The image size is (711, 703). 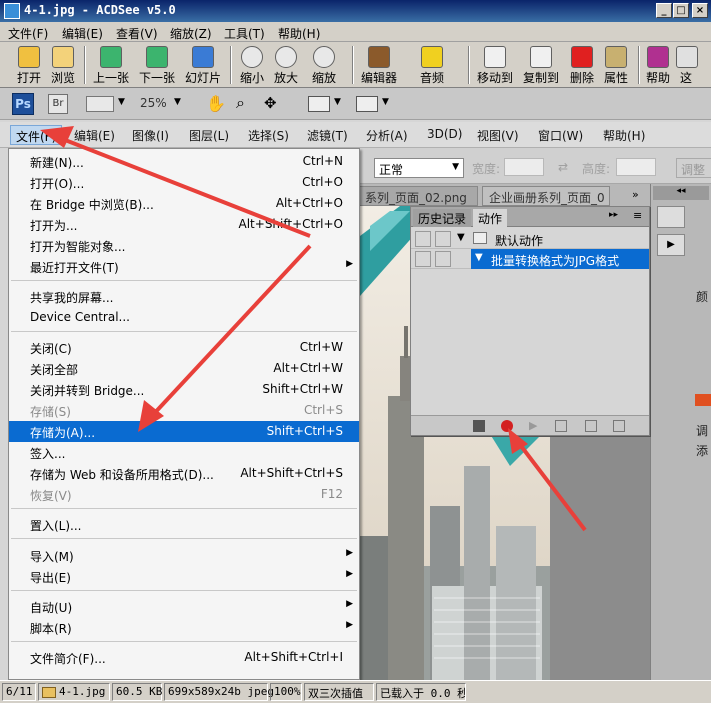 I want to click on toolbar-zoom-out-button: 缩小, so click(x=252, y=65).